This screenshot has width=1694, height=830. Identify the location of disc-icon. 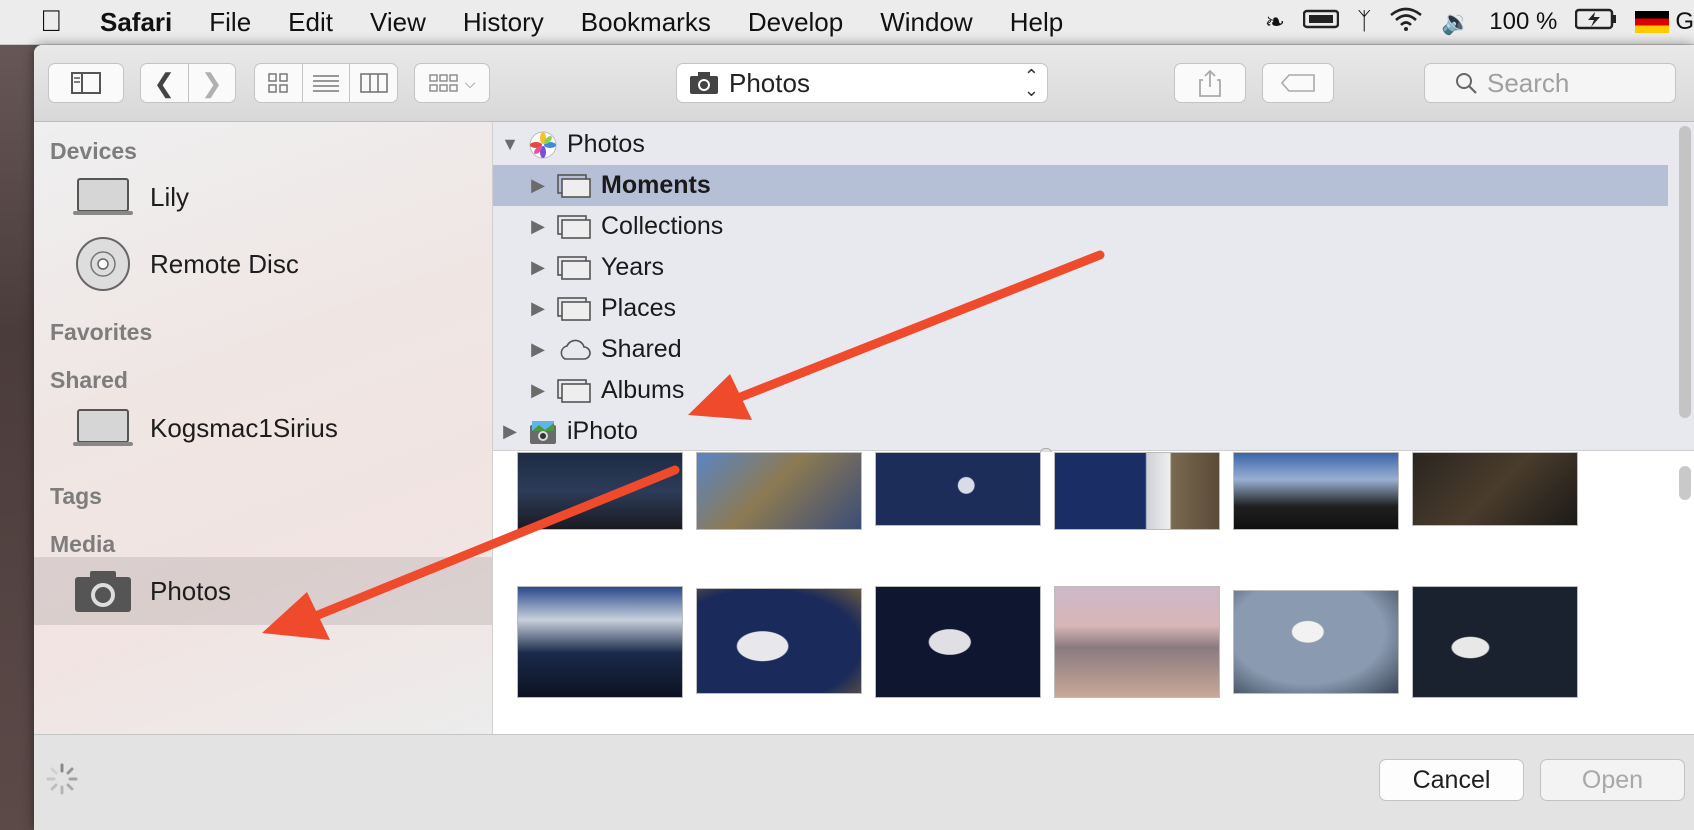
(103, 264).